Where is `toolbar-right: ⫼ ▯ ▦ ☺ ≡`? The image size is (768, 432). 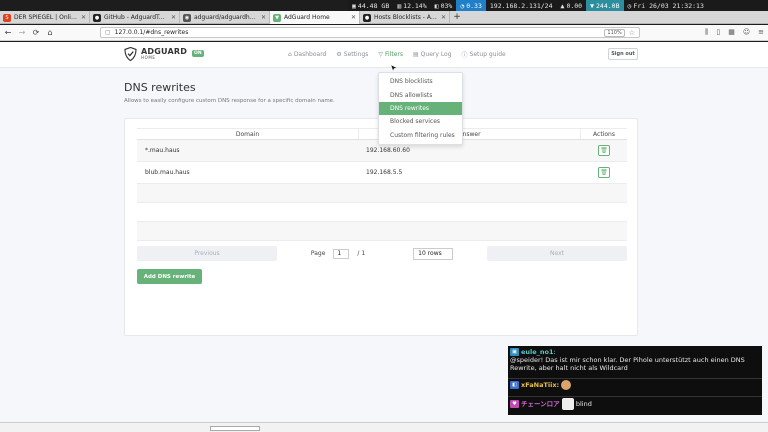
toolbar-right: ⫼ ▯ ▦ ☺ ≡ is located at coordinates (734, 32).